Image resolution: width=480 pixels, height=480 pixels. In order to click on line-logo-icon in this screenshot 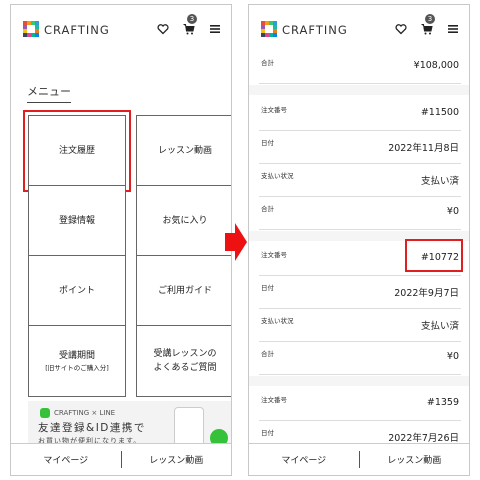, I will do `click(45, 413)`.